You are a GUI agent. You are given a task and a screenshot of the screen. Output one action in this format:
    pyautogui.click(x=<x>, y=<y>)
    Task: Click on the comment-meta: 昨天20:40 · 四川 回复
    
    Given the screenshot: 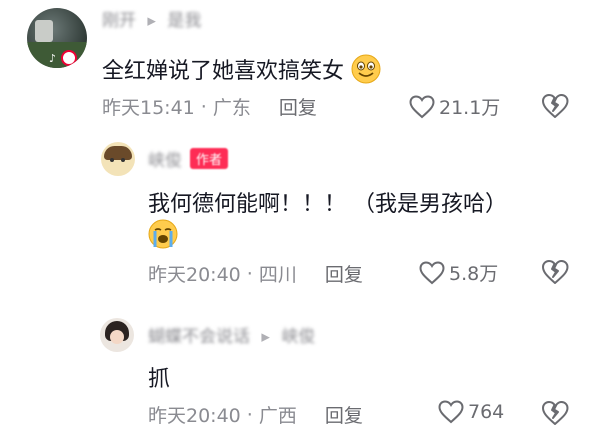 What is the action you would take?
    pyautogui.click(x=255, y=273)
    